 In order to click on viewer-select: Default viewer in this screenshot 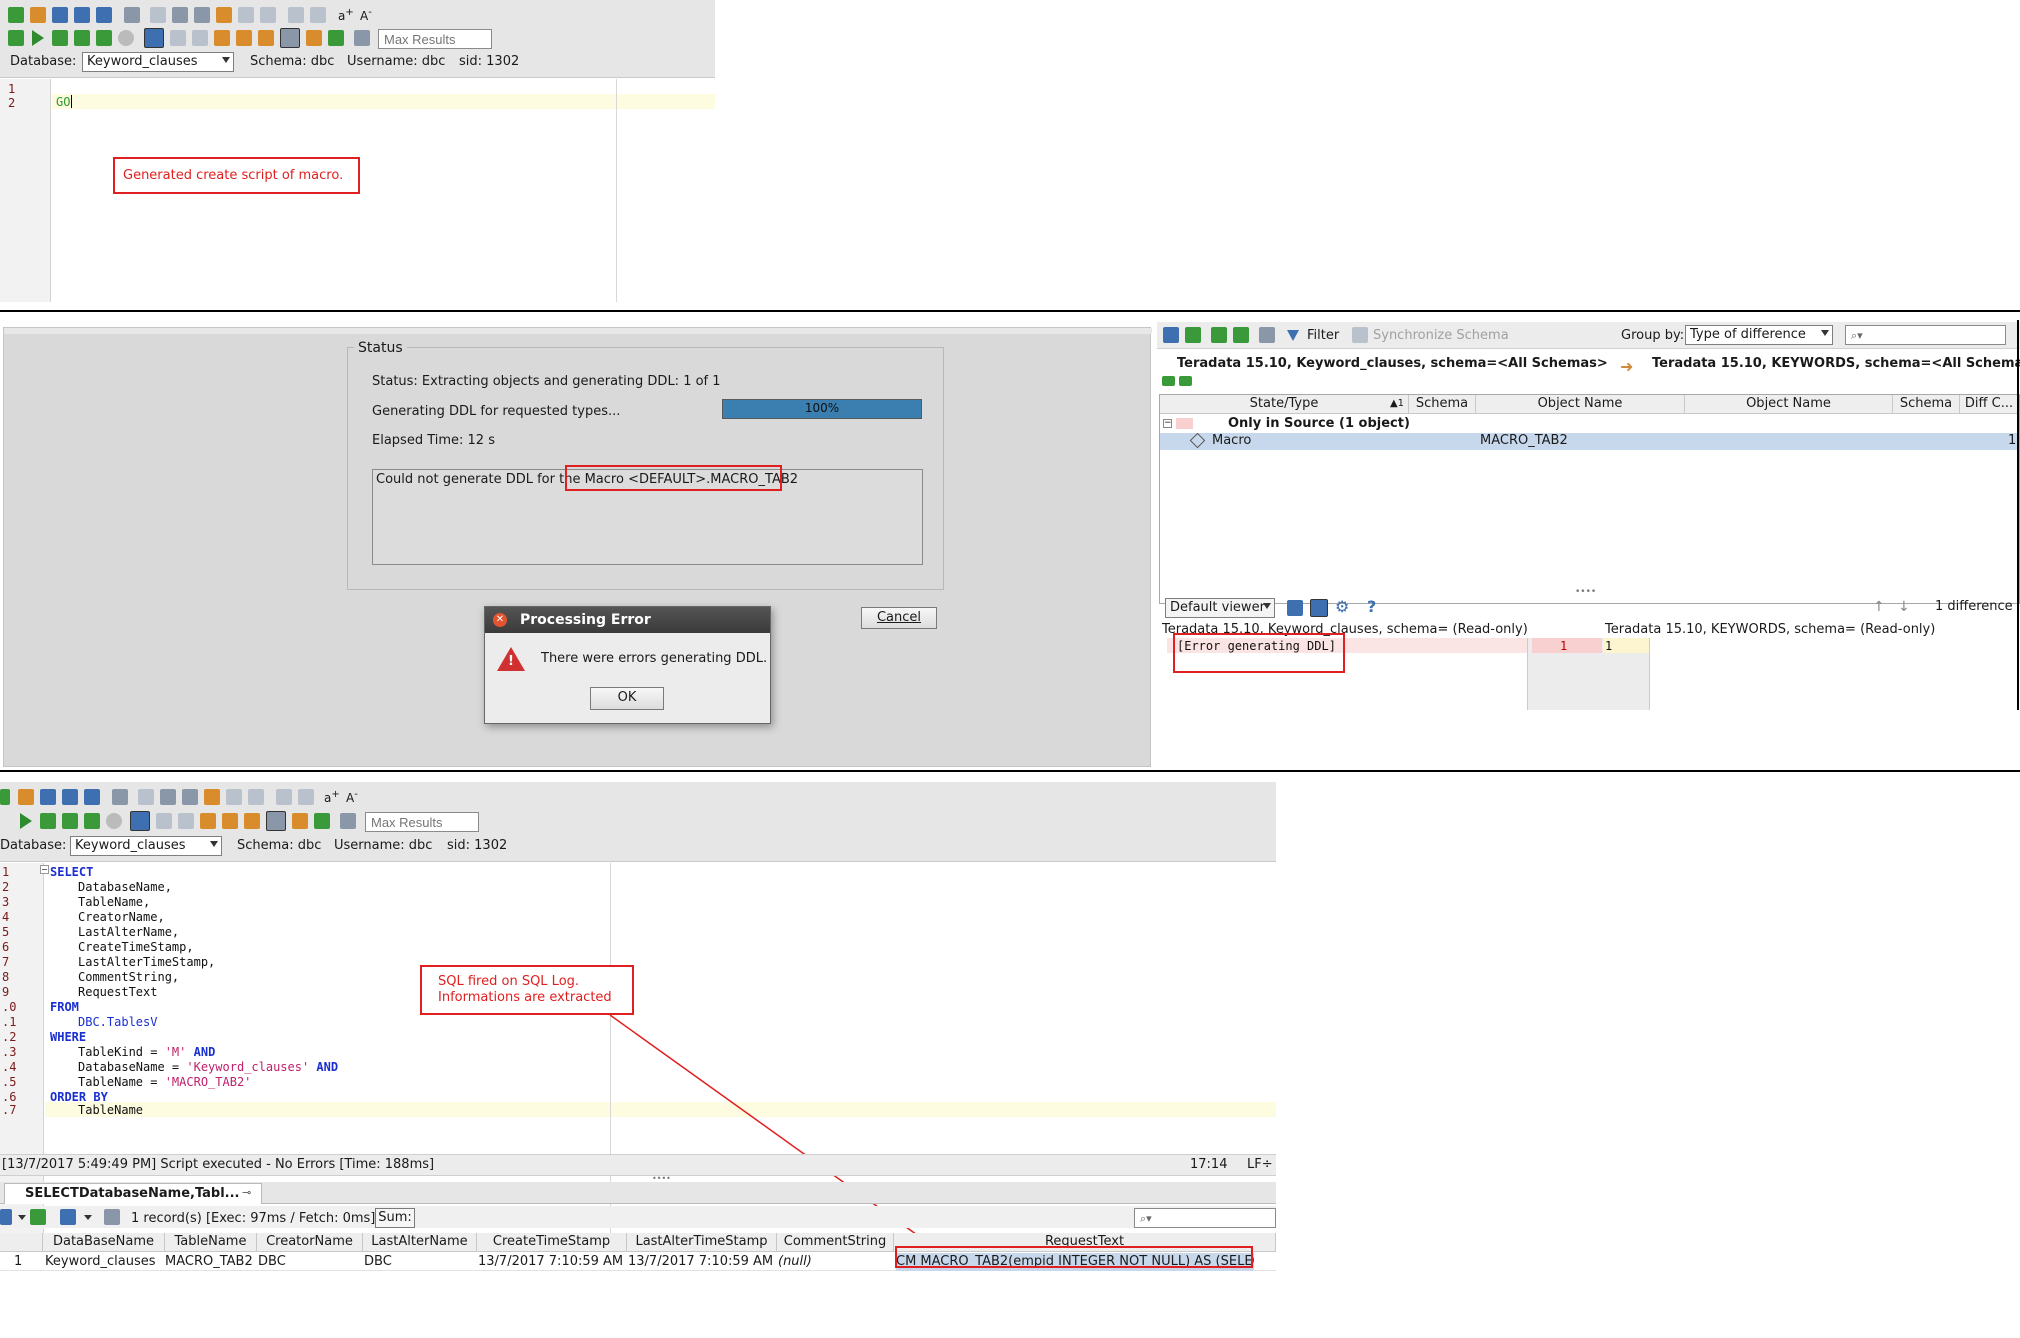, I will do `click(1220, 608)`.